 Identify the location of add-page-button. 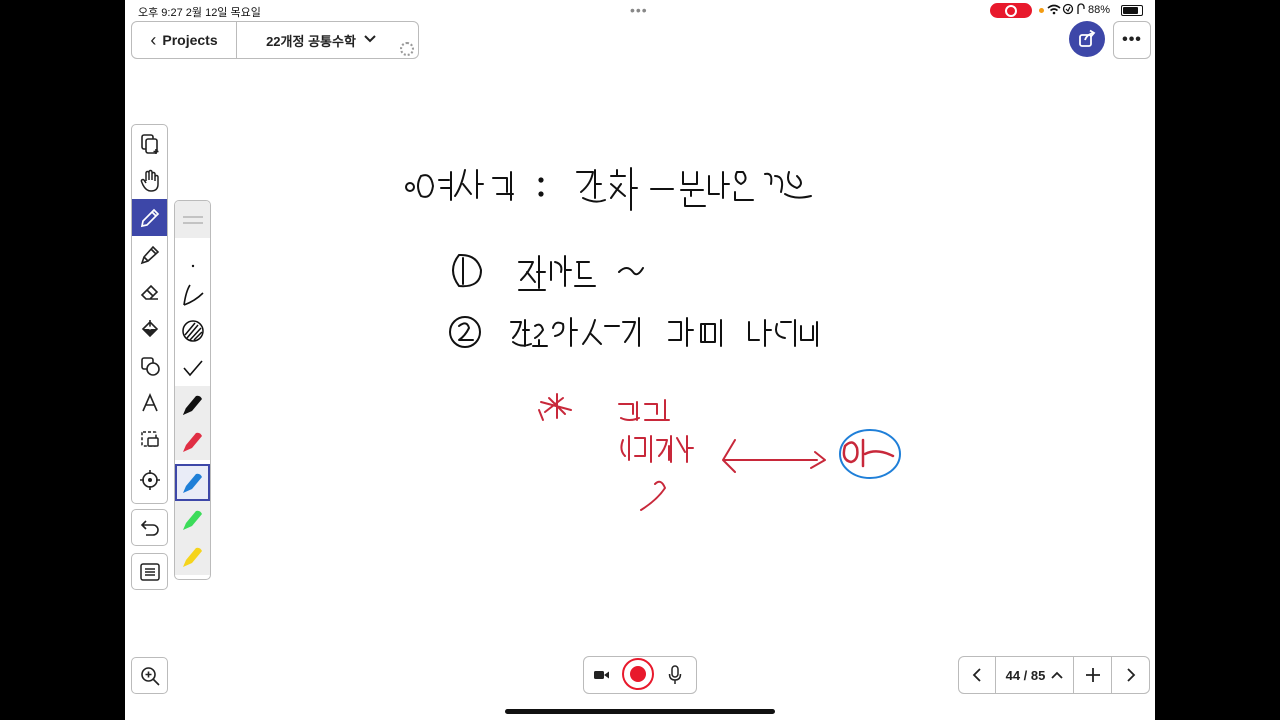
(1092, 675).